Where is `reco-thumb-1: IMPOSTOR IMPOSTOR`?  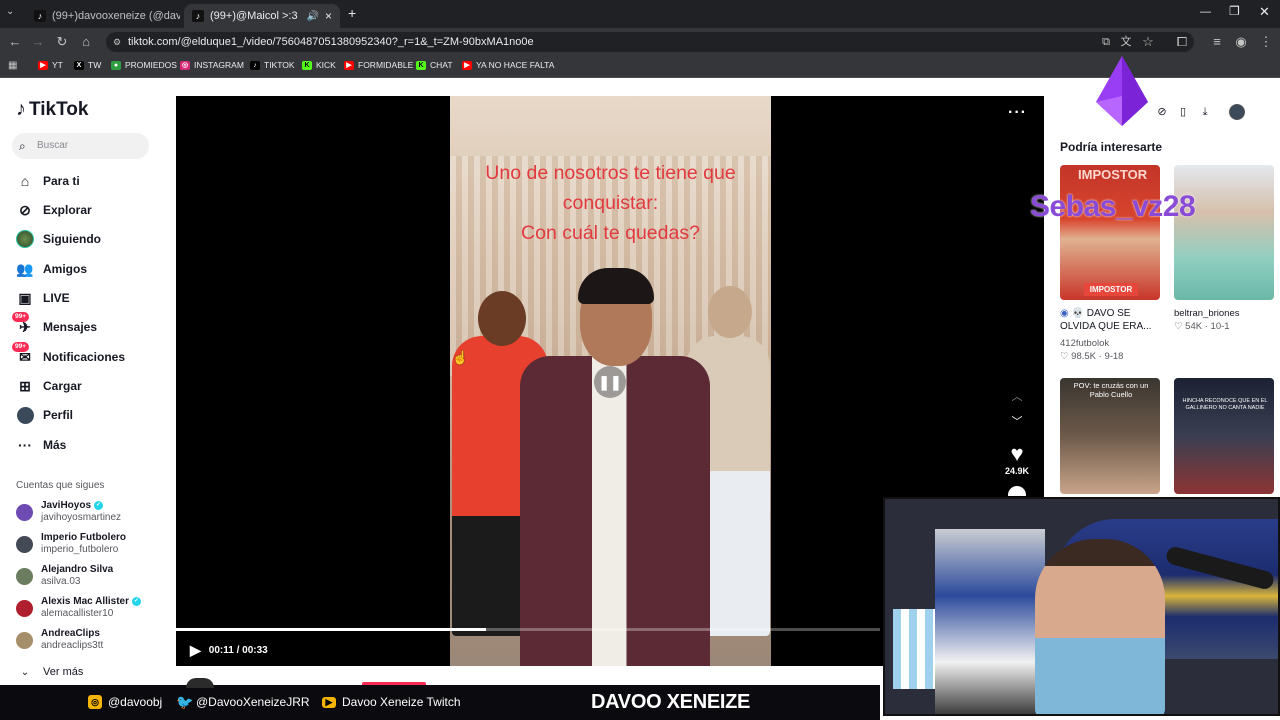 reco-thumb-1: IMPOSTOR IMPOSTOR is located at coordinates (1110, 232).